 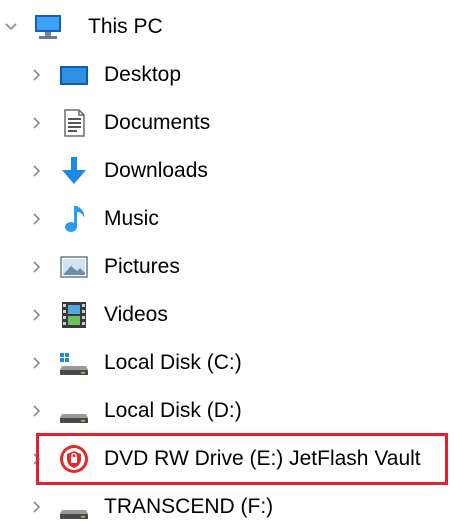 I want to click on tree-item-label: This PC, so click(x=125, y=26).